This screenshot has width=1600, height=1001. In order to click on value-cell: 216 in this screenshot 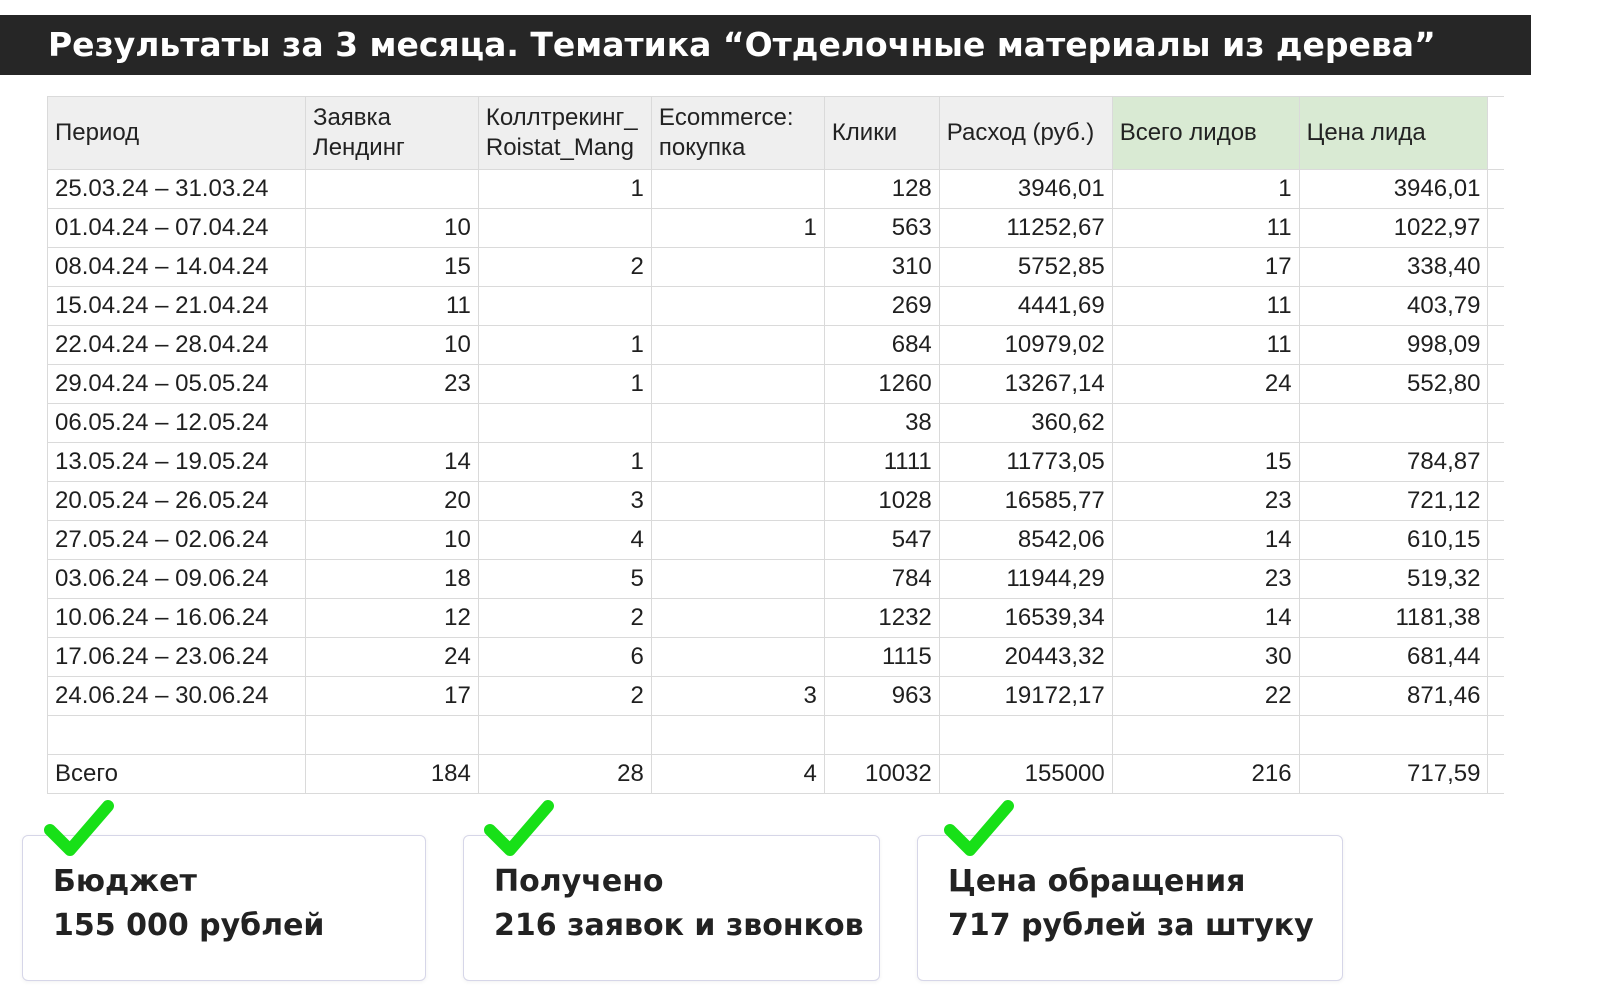, I will do `click(1205, 774)`.